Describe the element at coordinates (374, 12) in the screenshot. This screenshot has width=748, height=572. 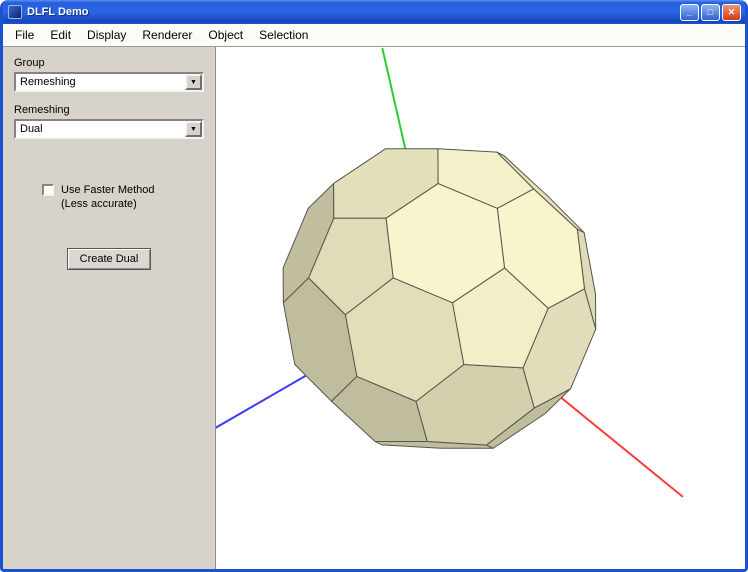
I see `titlebar: DLFL Demo _ □ ✕` at that location.